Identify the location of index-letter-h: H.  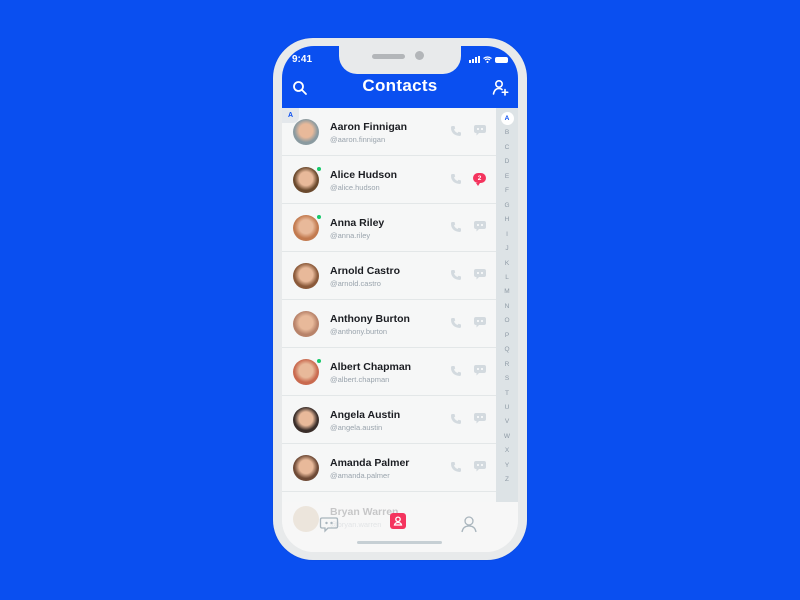
(507, 219).